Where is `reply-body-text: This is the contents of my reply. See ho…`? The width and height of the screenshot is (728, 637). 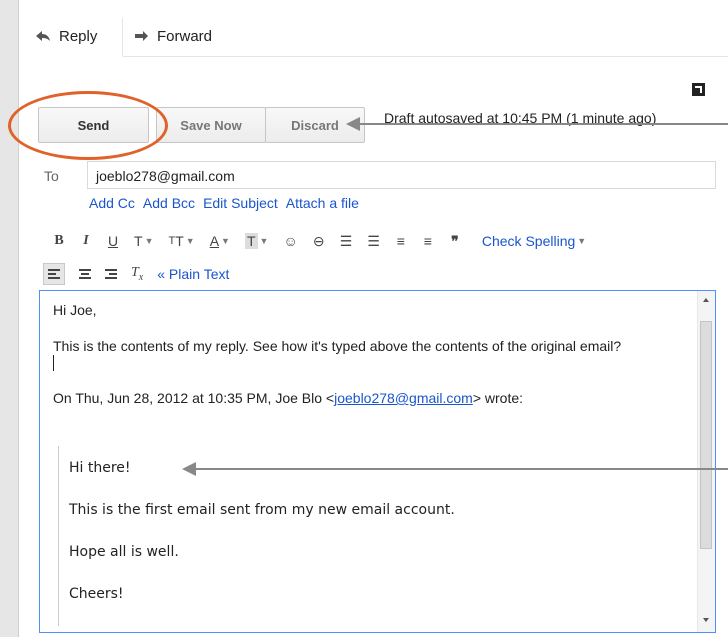
reply-body-text: This is the contents of my reply. See ho… is located at coordinates (337, 346).